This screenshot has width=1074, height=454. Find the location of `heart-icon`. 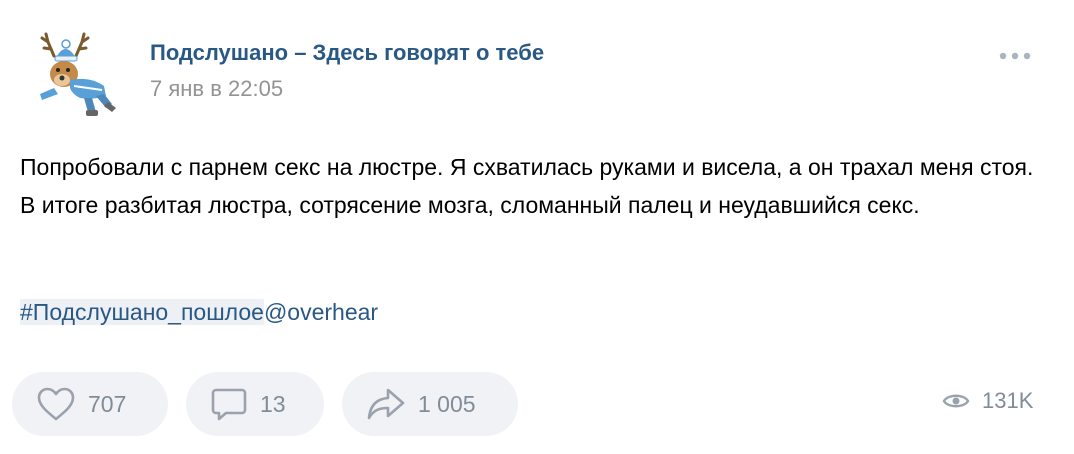

heart-icon is located at coordinates (56, 404).